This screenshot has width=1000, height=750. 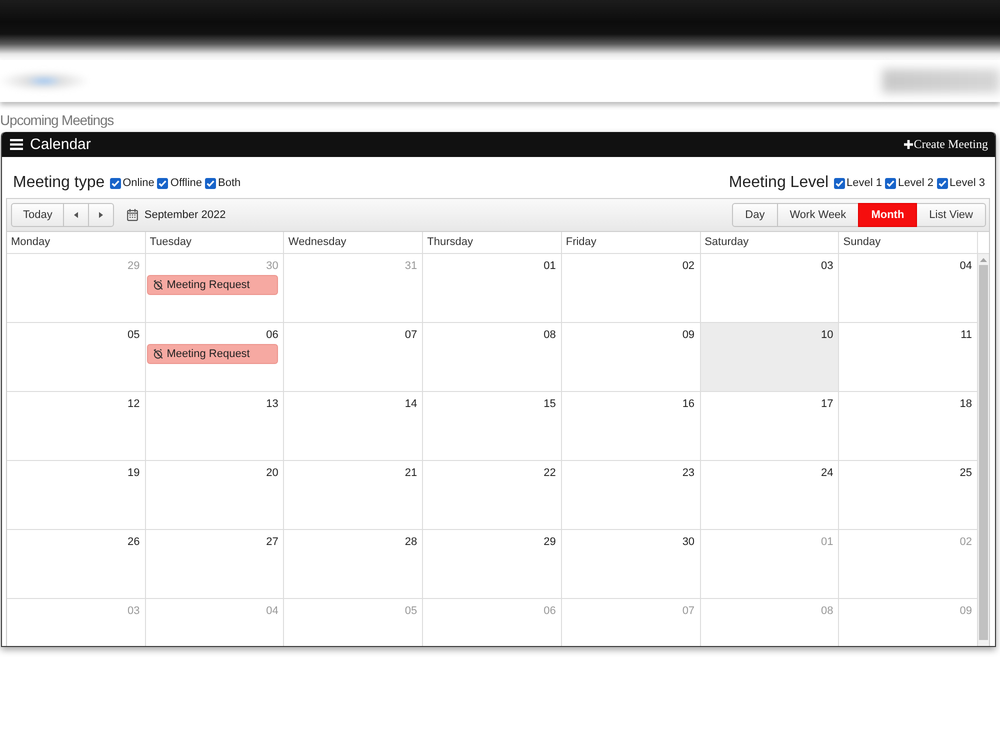 I want to click on checkbox-label: Both, so click(x=229, y=183).